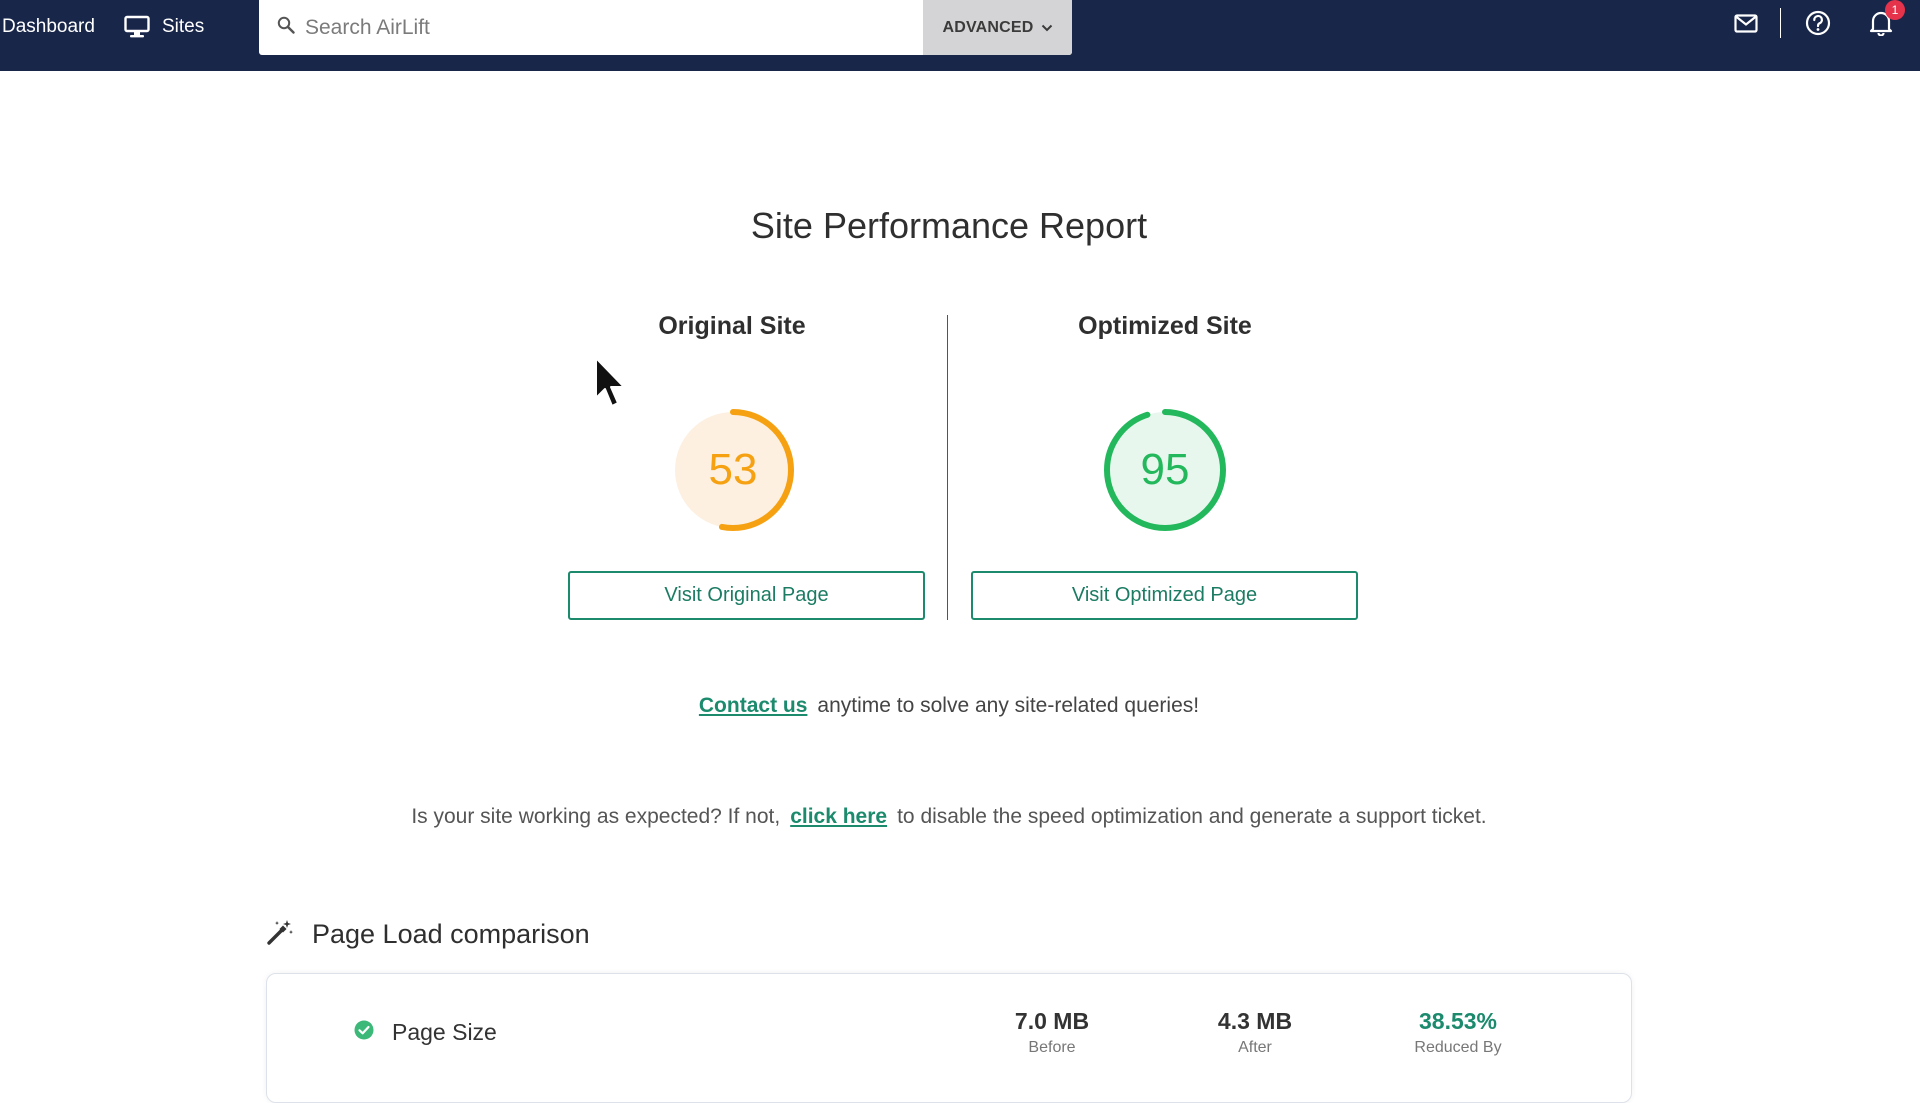  Describe the element at coordinates (1047, 28) in the screenshot. I see `chevron-down-icon` at that location.